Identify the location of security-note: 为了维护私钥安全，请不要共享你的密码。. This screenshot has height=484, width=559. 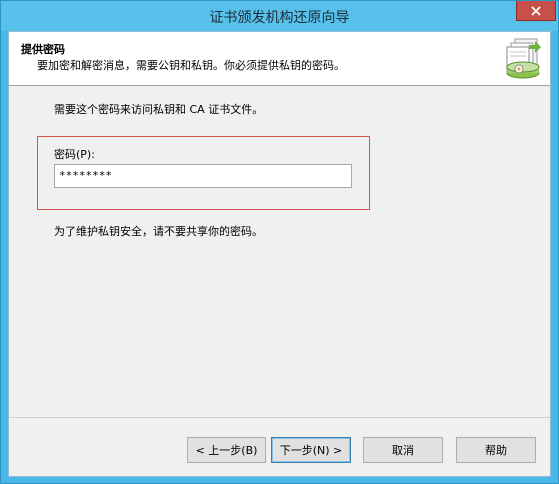
(158, 231).